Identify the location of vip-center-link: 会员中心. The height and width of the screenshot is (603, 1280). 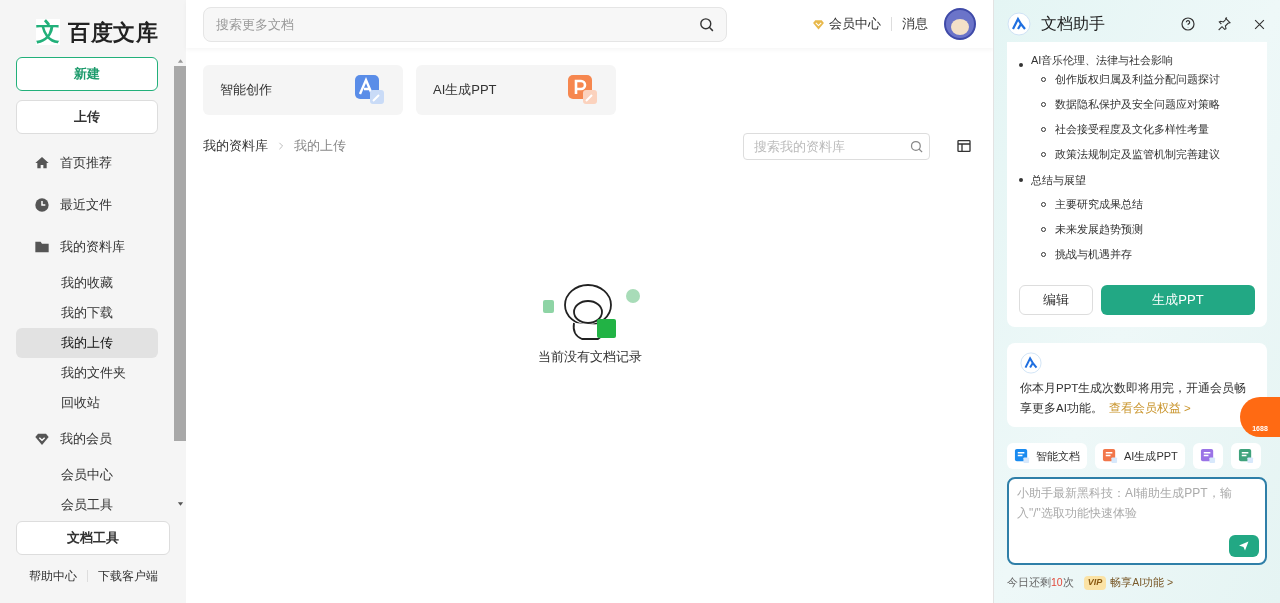
(855, 24).